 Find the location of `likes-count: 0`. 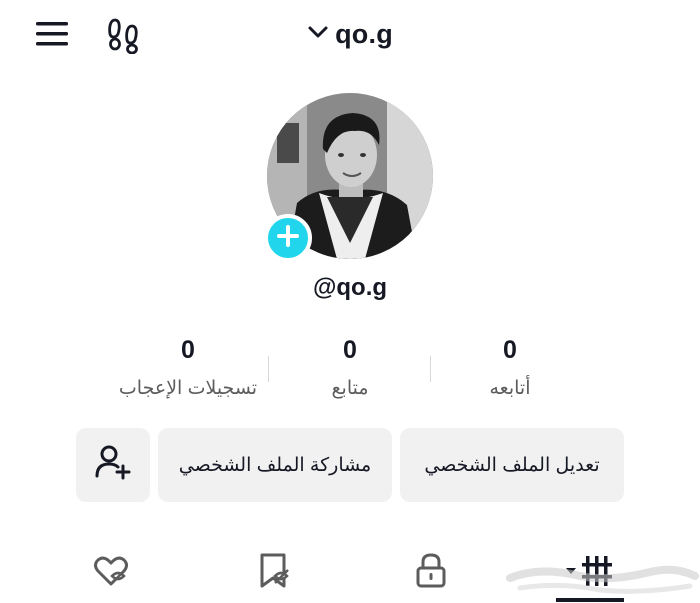

likes-count: 0 is located at coordinates (188, 350).